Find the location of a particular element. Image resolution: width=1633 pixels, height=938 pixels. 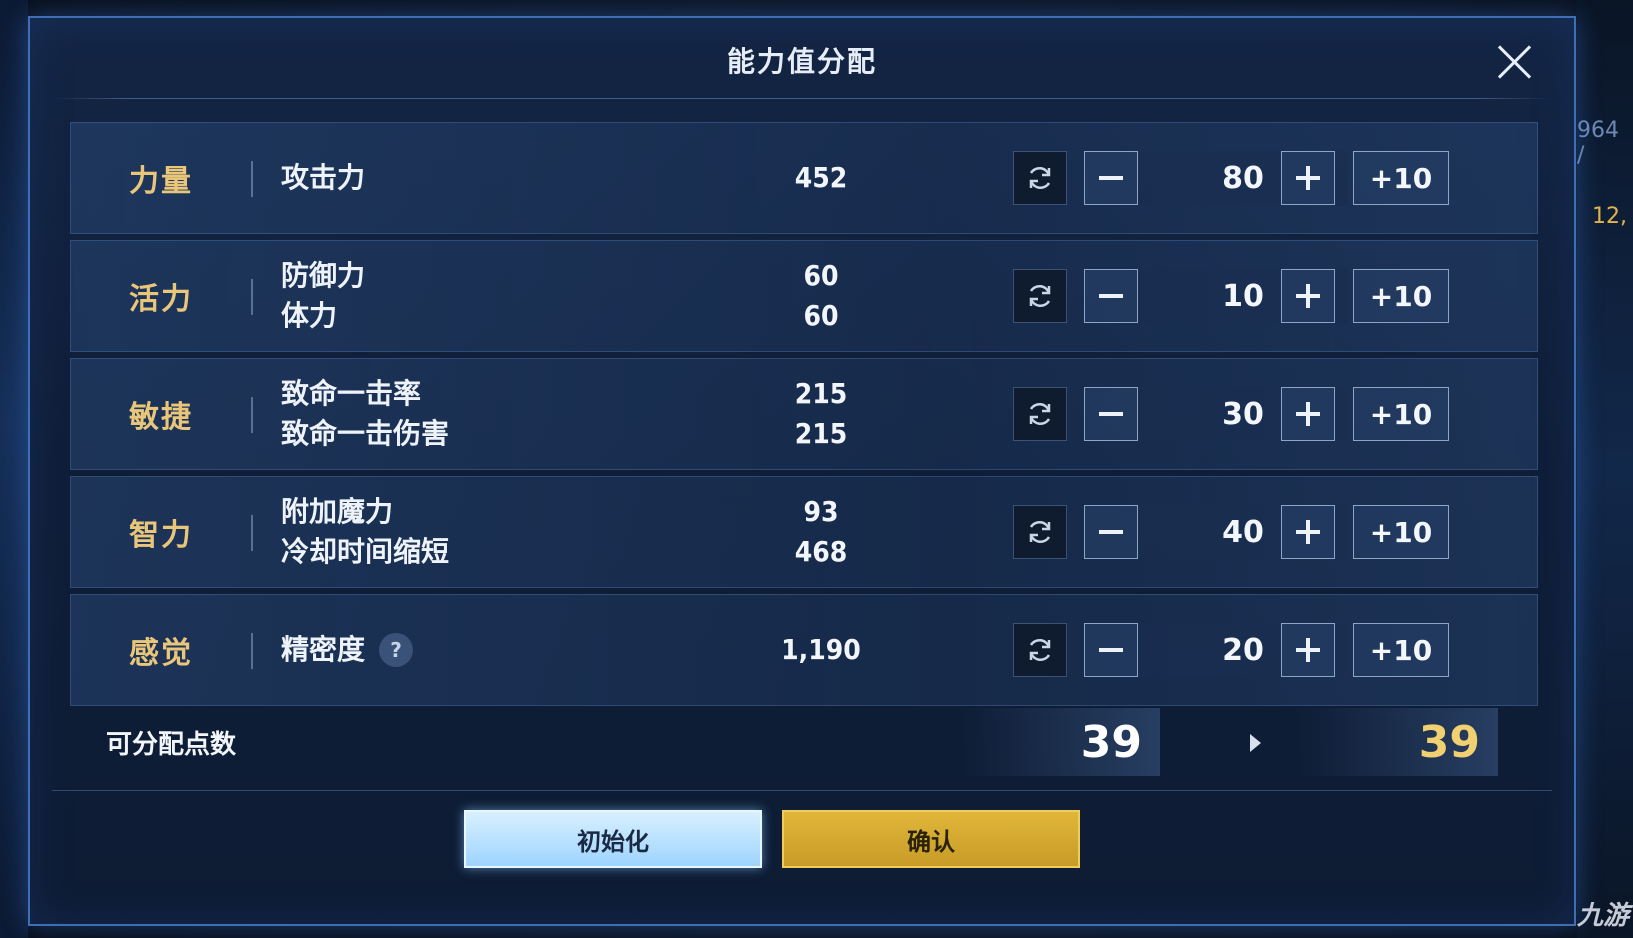

stat-row-vitality: 活力 防御力 体力 60 60 10 +10 is located at coordinates (804, 296).